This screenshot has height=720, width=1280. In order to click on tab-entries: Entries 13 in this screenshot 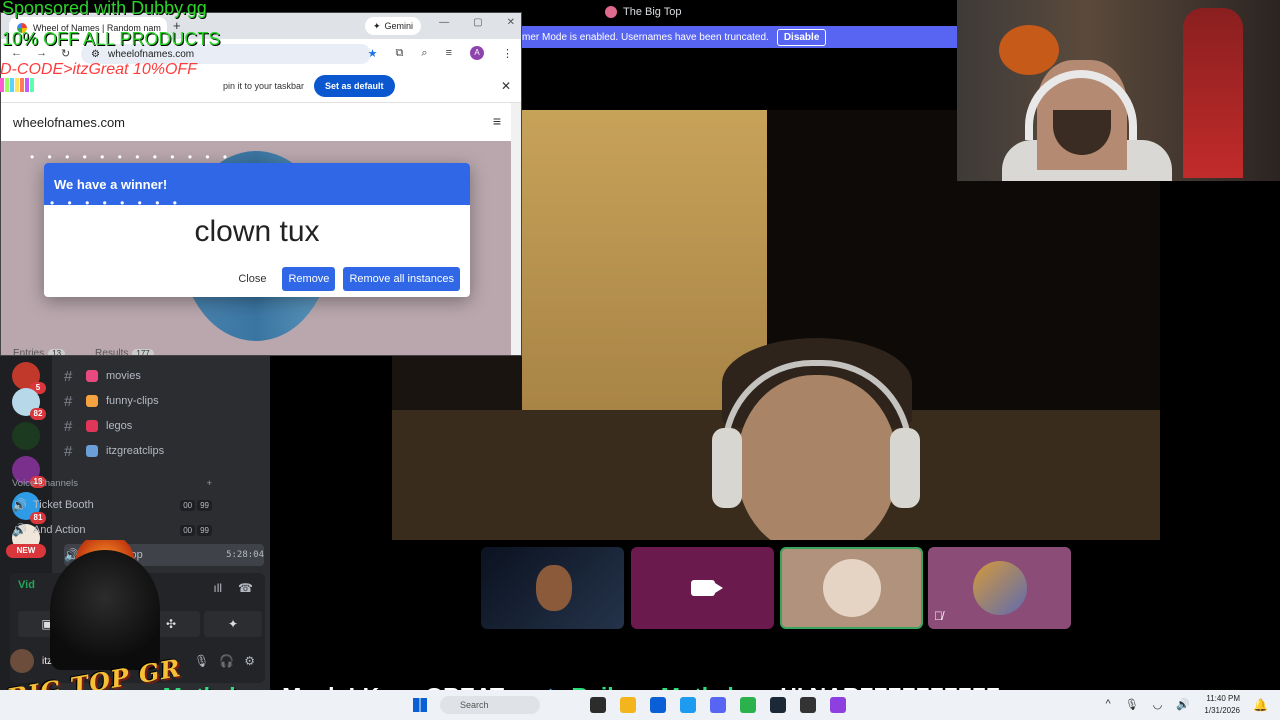, I will do `click(39, 351)`.